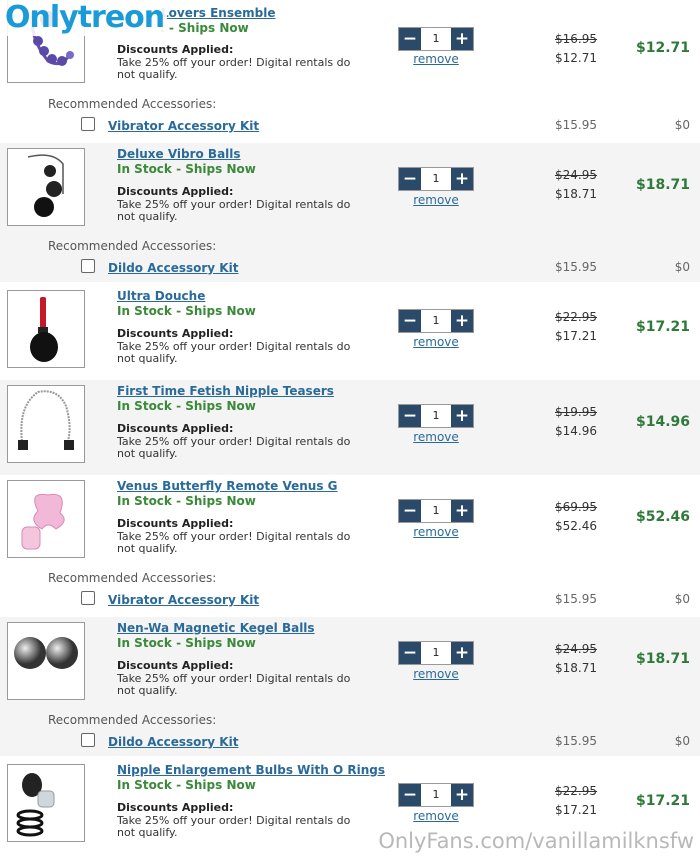 The height and width of the screenshot is (856, 700). I want to click on product-name-link: Ultra Douche, so click(161, 296).